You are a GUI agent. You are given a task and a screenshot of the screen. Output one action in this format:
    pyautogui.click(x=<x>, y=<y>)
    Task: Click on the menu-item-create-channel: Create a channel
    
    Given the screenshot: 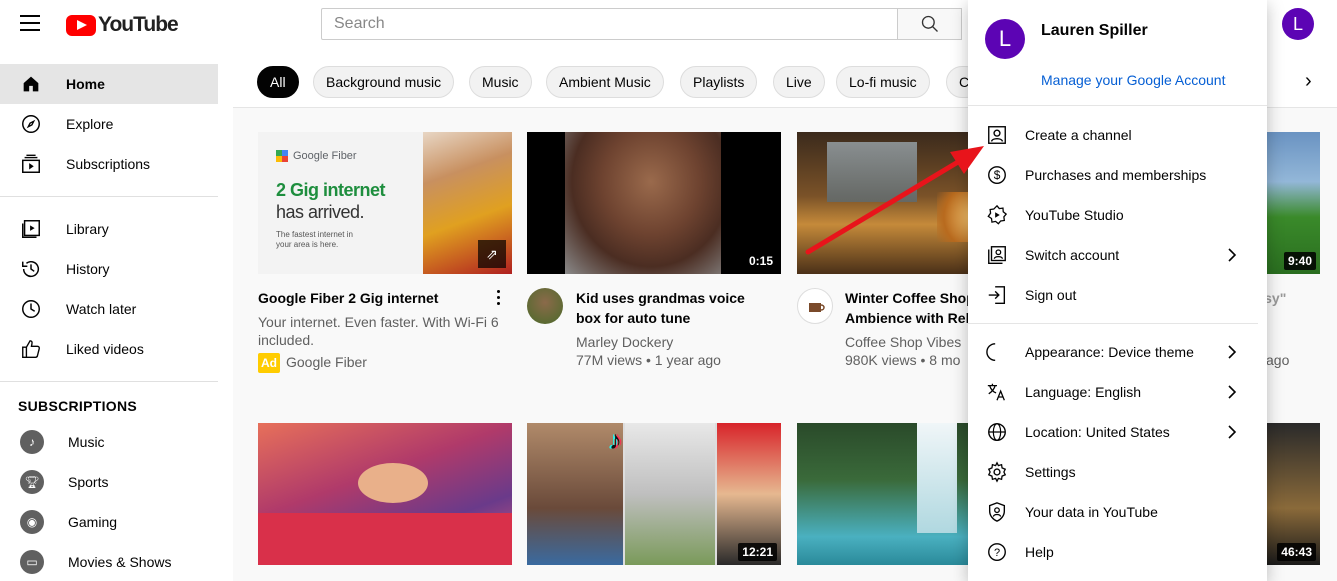 What is the action you would take?
    pyautogui.click(x=1117, y=135)
    